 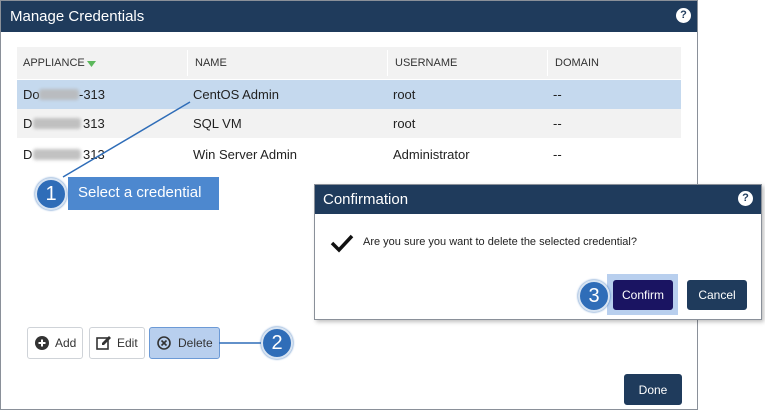 What do you see at coordinates (277, 343) in the screenshot?
I see `callout-step-2: 2` at bounding box center [277, 343].